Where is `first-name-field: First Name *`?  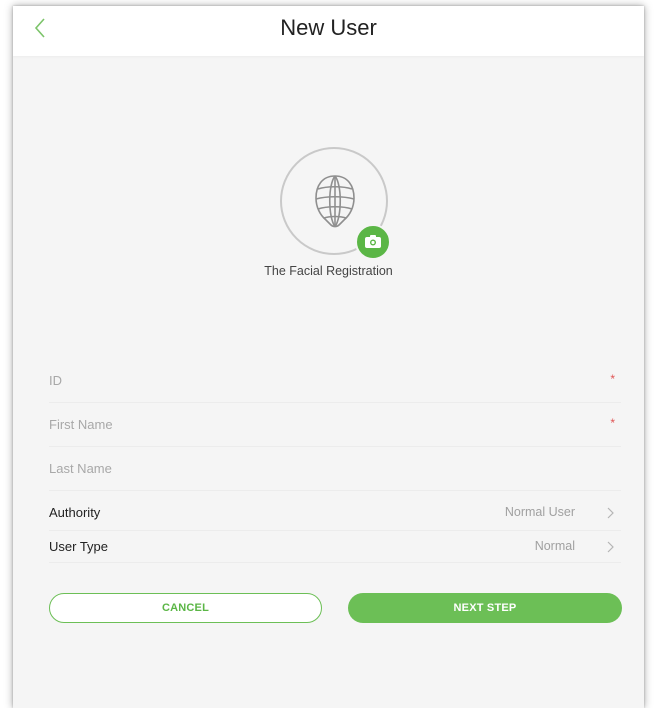 first-name-field: First Name * is located at coordinates (335, 425).